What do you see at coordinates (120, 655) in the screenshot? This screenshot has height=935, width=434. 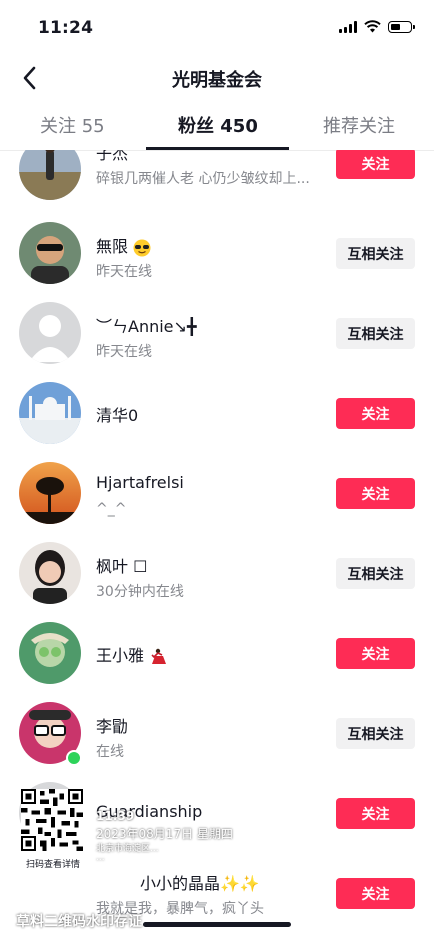 I see `follower-name-text: 王小雅` at bounding box center [120, 655].